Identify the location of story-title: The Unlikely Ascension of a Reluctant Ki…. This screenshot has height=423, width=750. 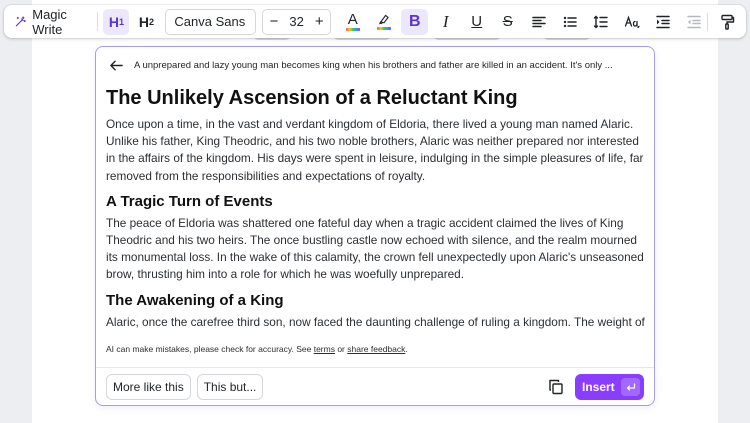
(312, 98).